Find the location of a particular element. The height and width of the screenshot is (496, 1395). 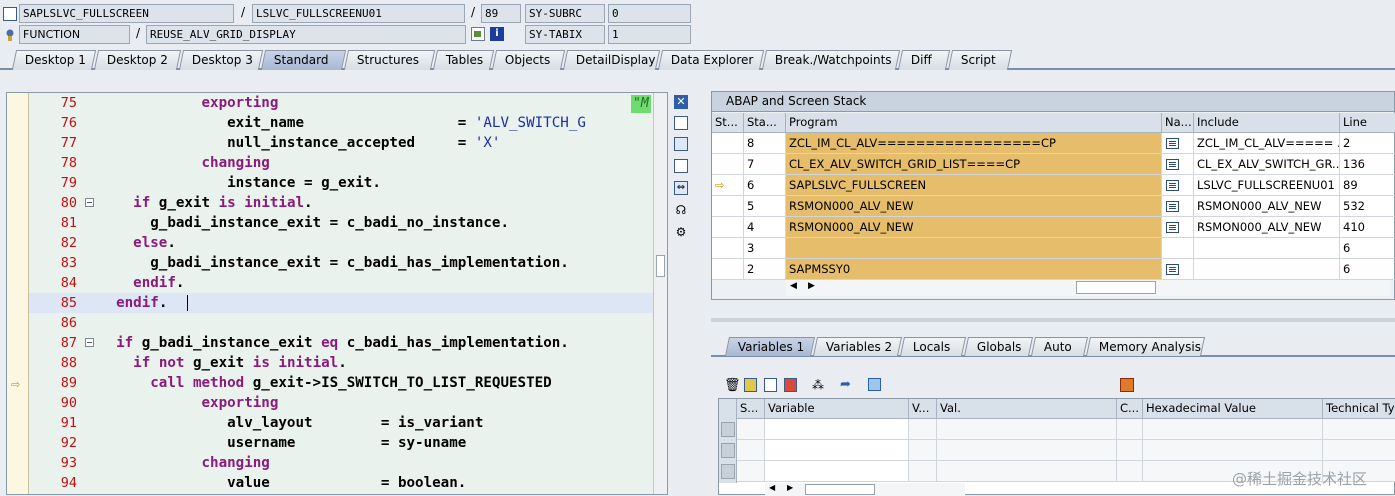

filter-icon is located at coordinates (874, 384).